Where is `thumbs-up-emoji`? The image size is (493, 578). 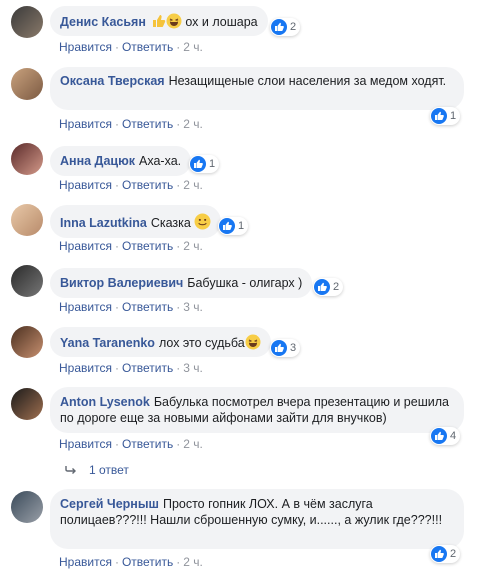 thumbs-up-emoji is located at coordinates (158, 23).